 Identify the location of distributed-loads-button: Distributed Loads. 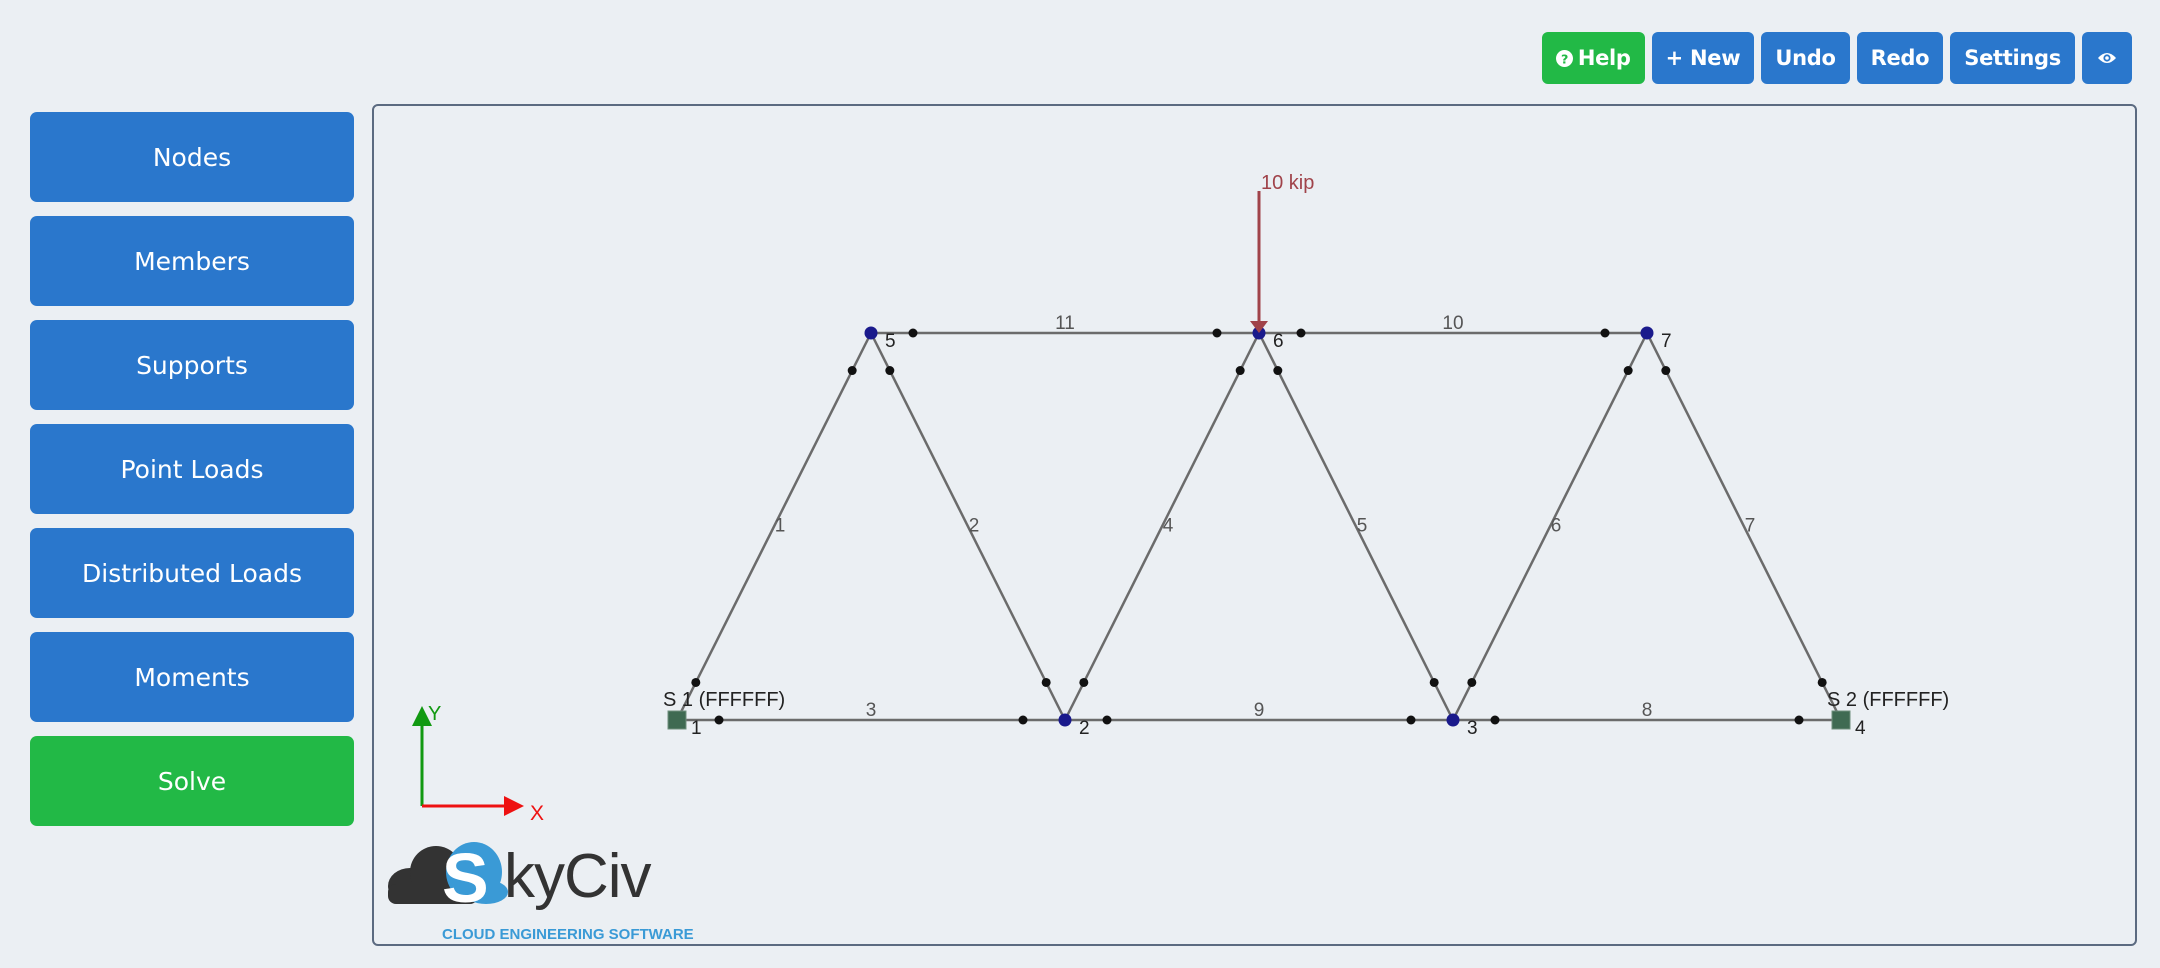
(192, 573).